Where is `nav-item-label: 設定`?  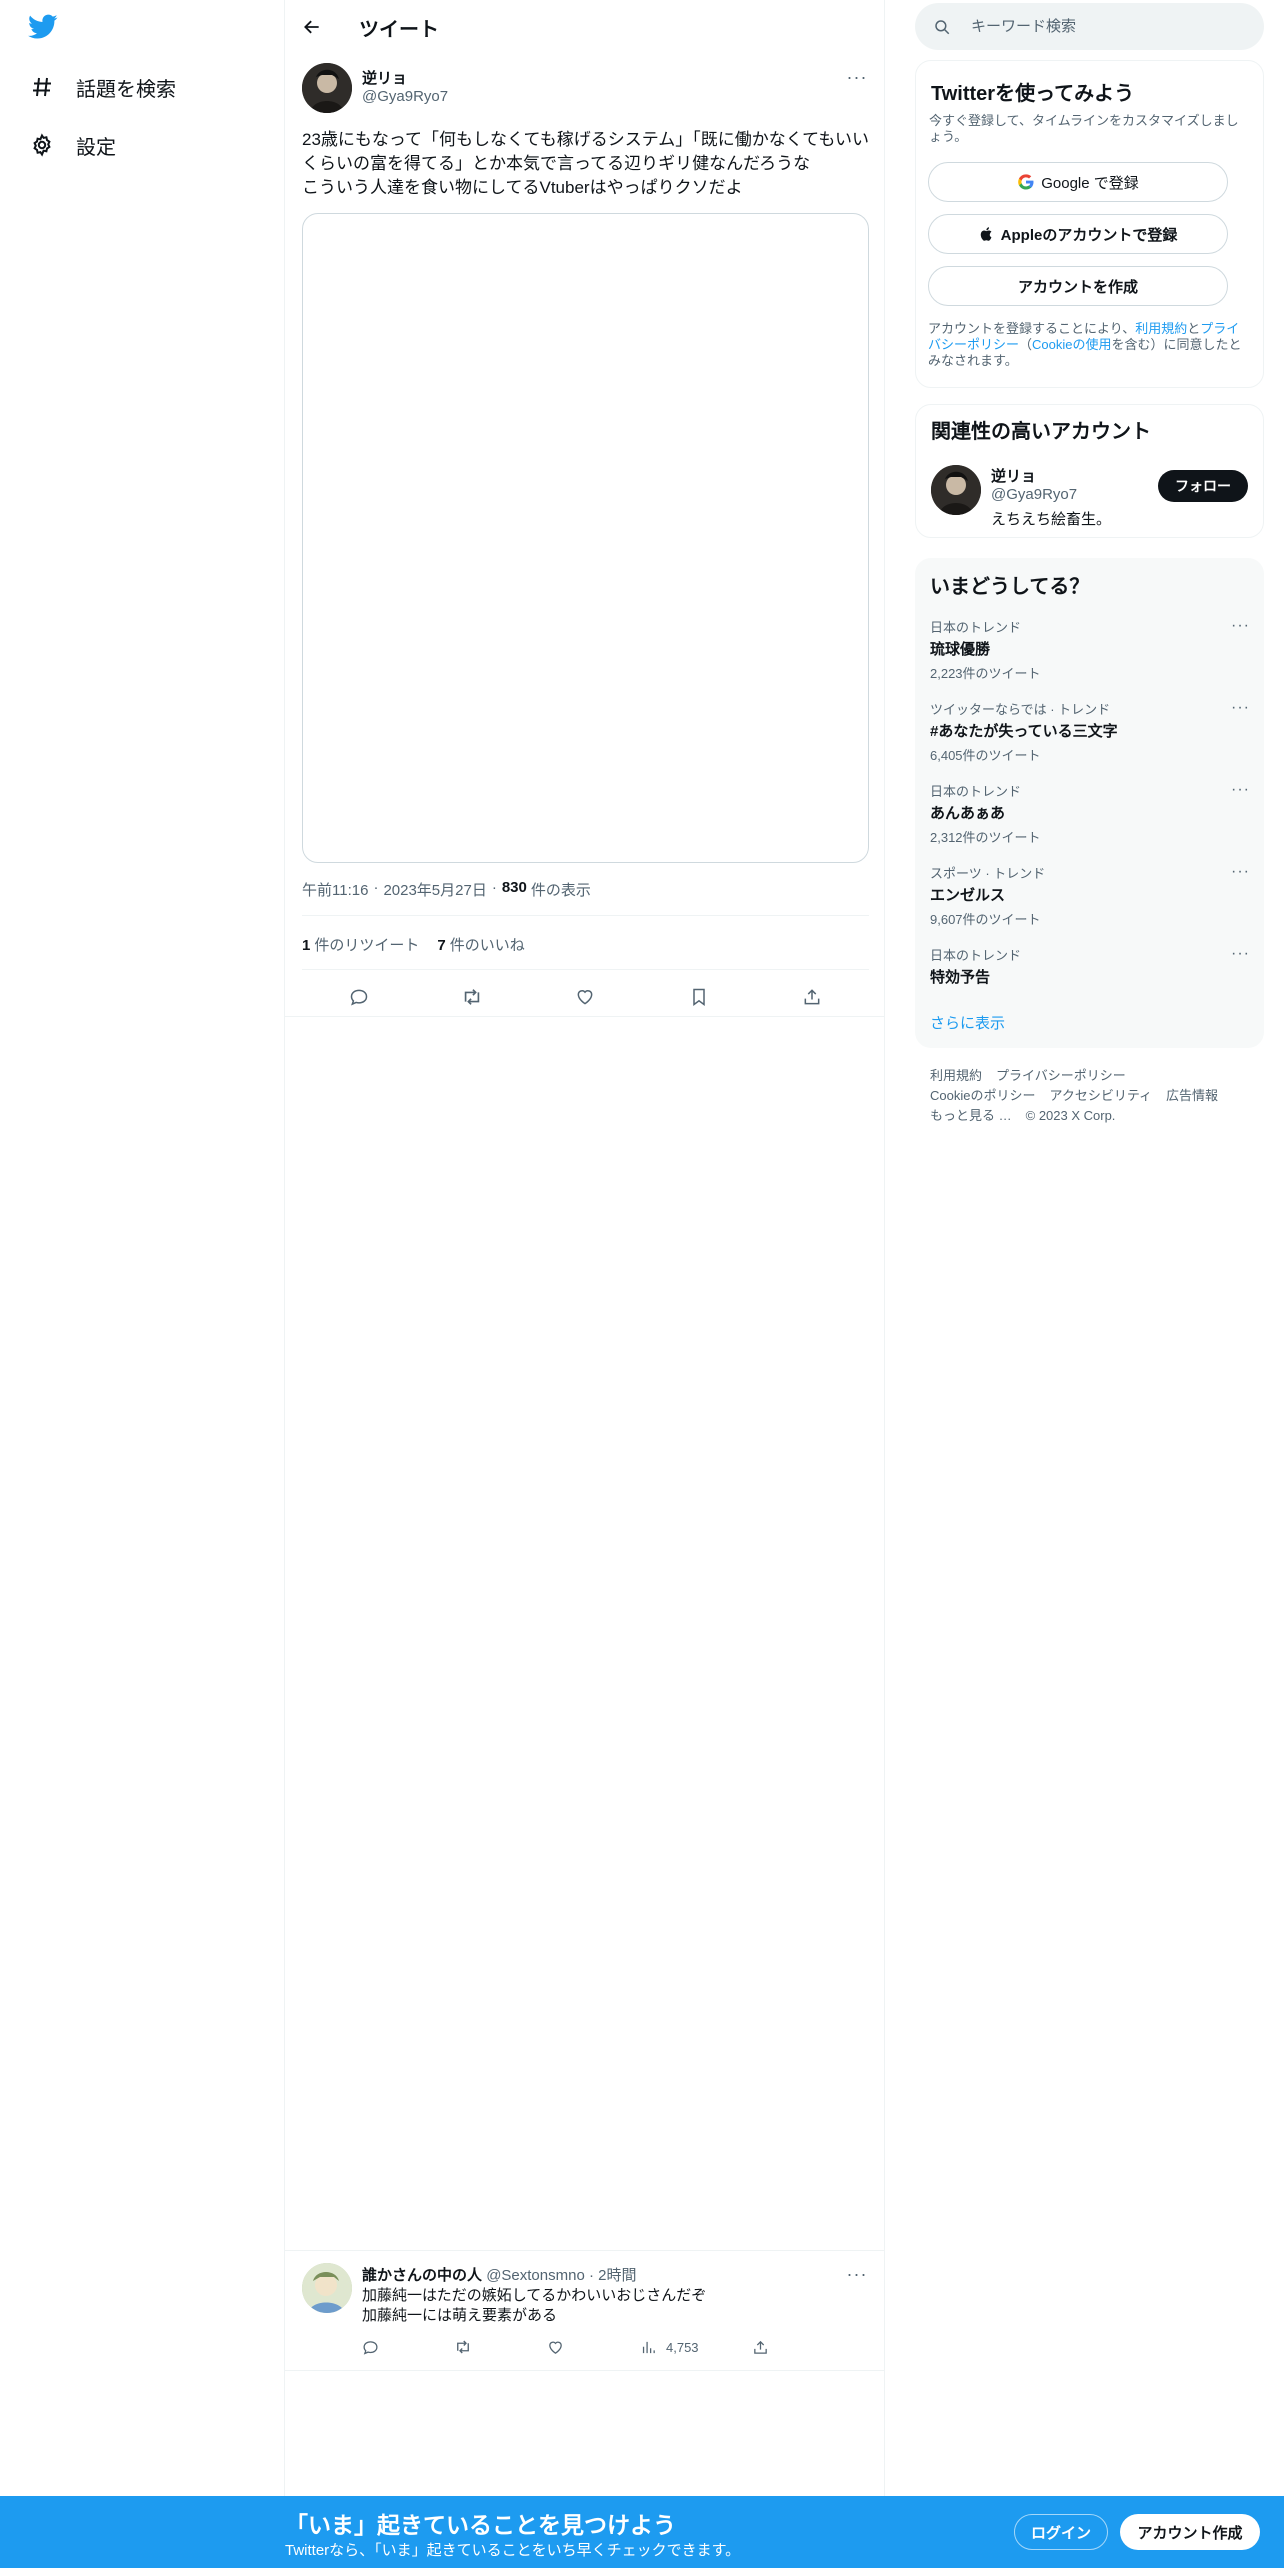
nav-item-label: 設定 is located at coordinates (96, 147).